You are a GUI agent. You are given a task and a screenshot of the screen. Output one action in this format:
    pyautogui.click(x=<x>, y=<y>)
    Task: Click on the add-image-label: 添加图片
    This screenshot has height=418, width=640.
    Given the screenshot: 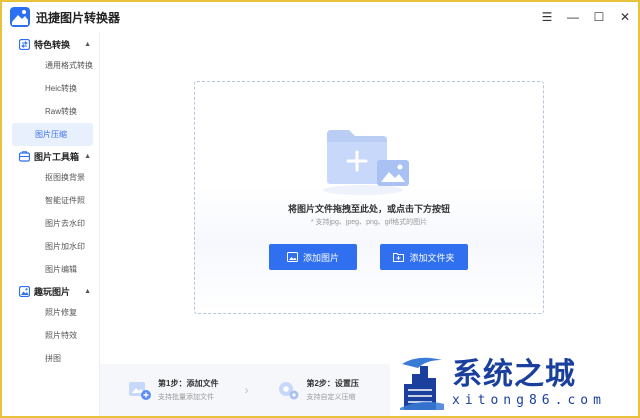 What is the action you would take?
    pyautogui.click(x=320, y=257)
    